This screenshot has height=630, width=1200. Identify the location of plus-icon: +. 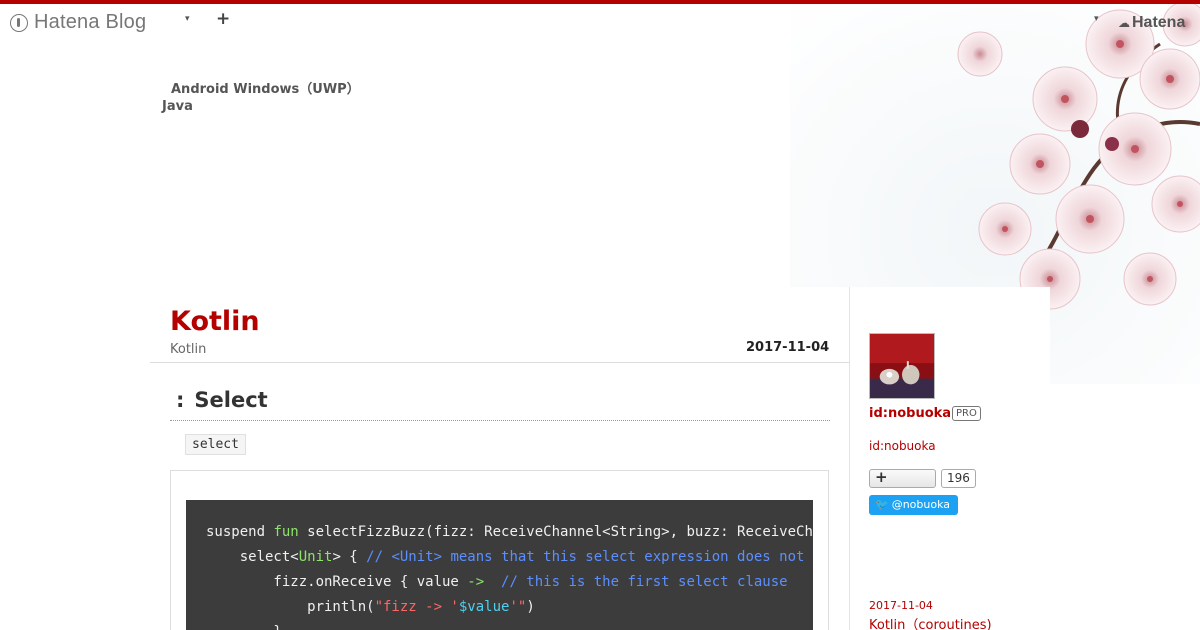
(881, 477).